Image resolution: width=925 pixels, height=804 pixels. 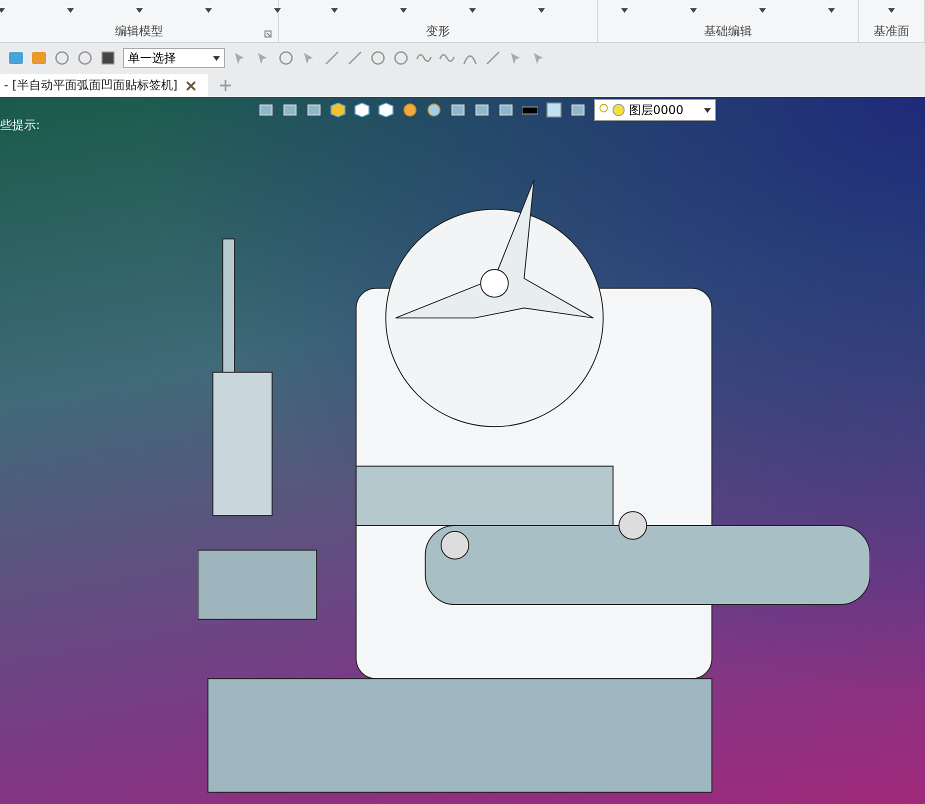 I want to click on close-icon, so click(x=191, y=85).